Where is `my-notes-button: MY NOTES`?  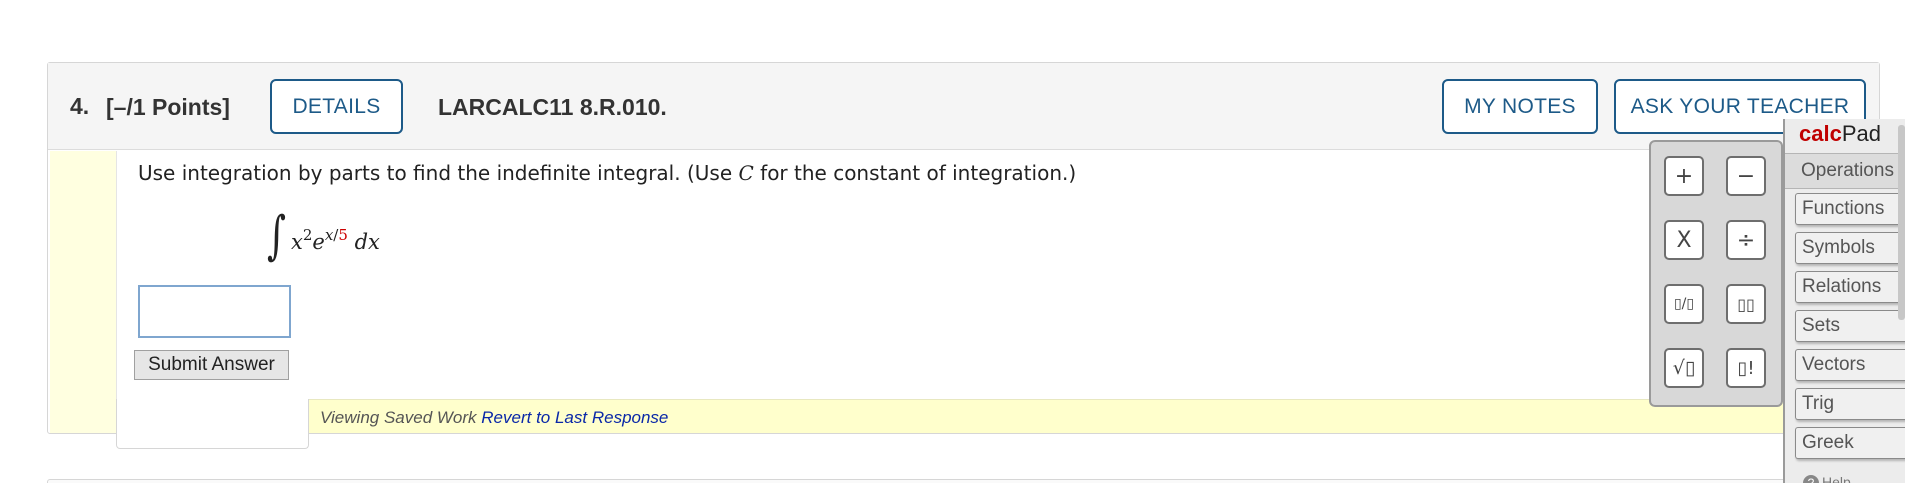 my-notes-button: MY NOTES is located at coordinates (1520, 106).